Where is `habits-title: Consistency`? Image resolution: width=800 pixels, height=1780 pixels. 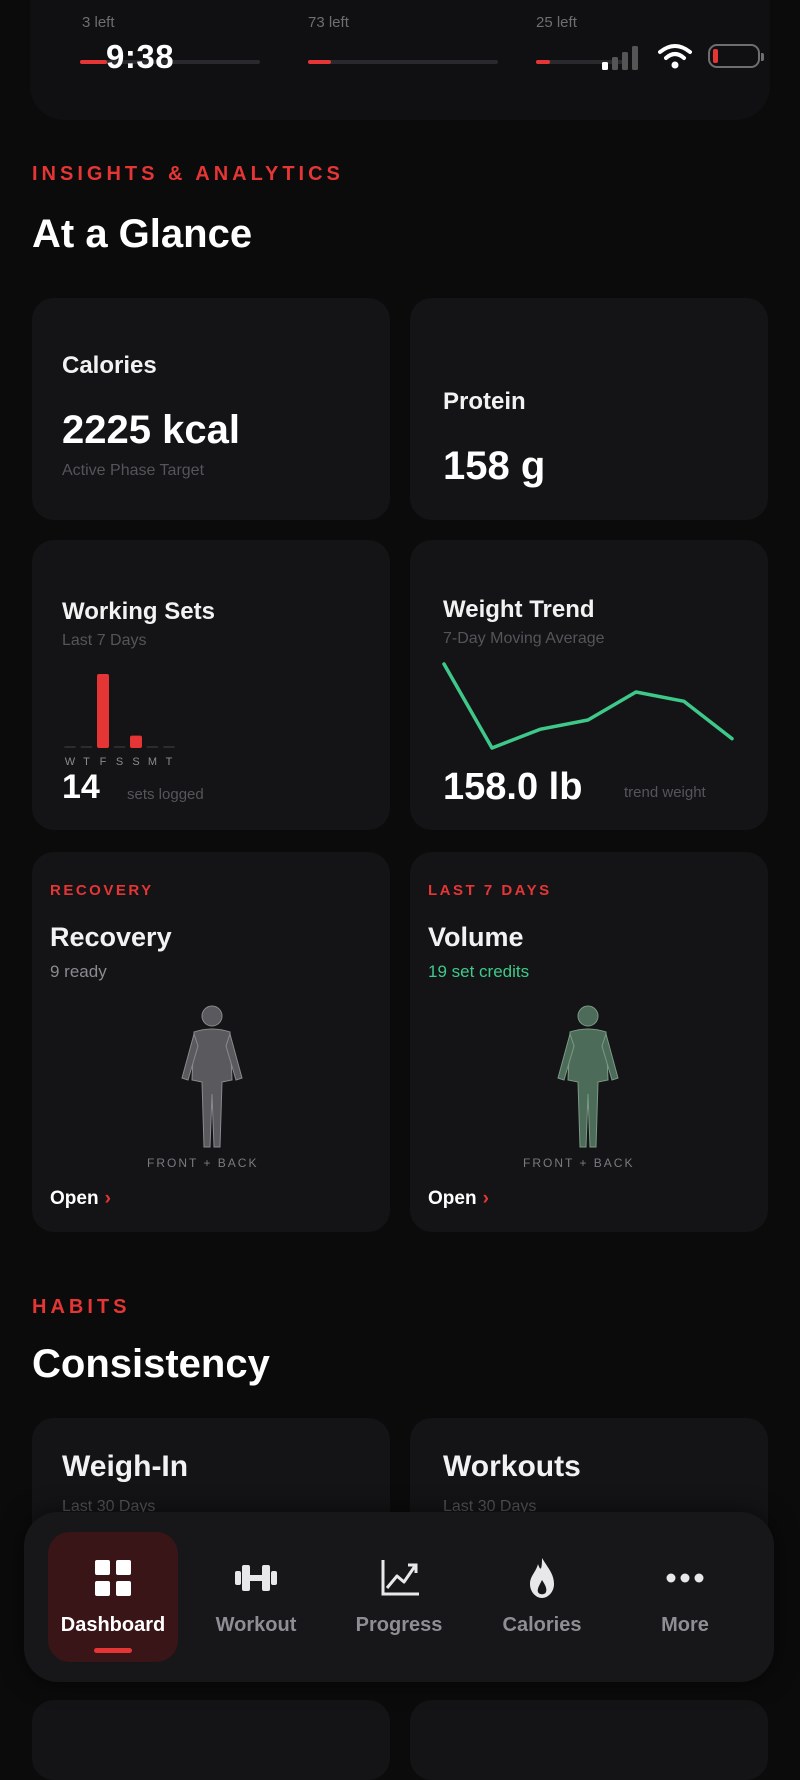
habits-title: Consistency is located at coordinates (151, 1364).